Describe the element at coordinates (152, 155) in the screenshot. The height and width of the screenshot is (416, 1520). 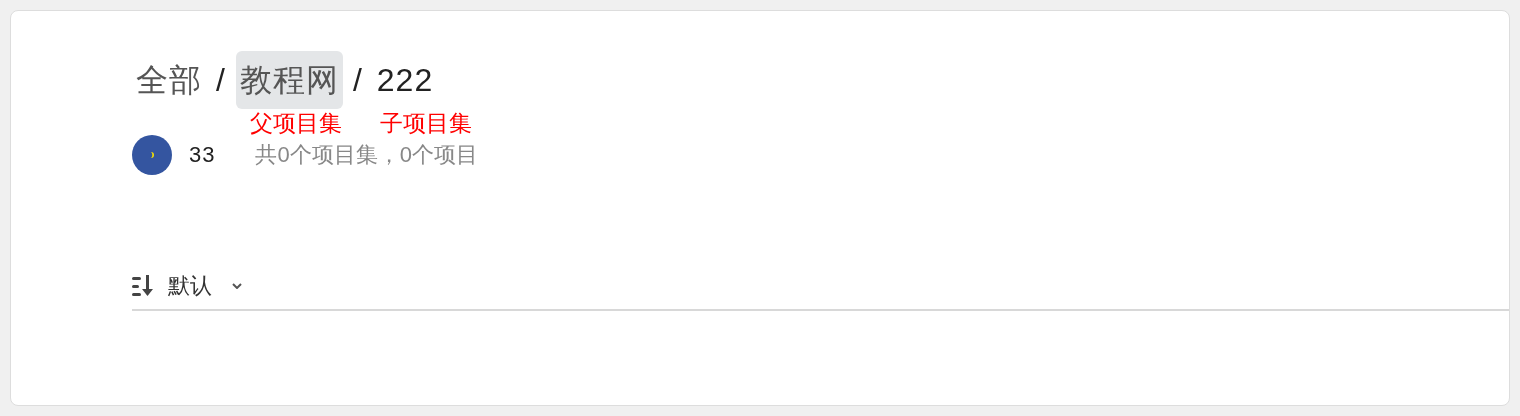
I see `avatar-icon` at that location.